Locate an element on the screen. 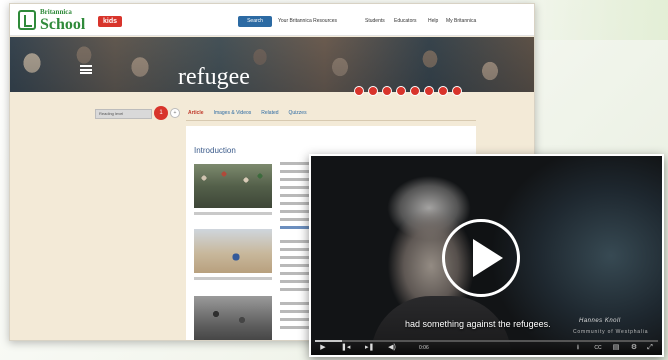 The width and height of the screenshot is (668, 360). play-small-icon: ▶ is located at coordinates (323, 348).